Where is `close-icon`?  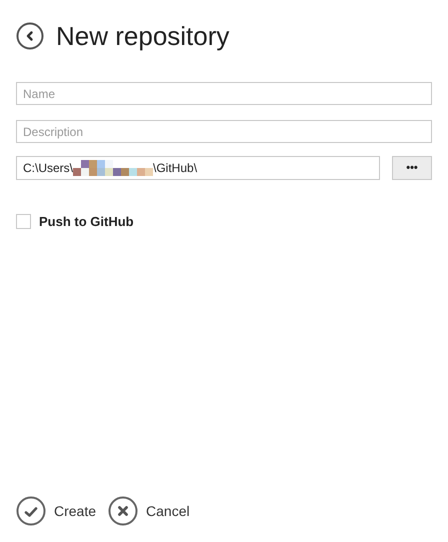 close-icon is located at coordinates (123, 511).